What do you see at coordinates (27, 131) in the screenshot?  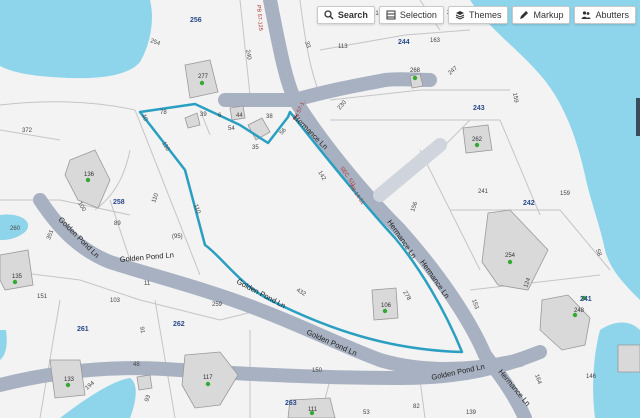 I see `dimension-label: 372` at bounding box center [27, 131].